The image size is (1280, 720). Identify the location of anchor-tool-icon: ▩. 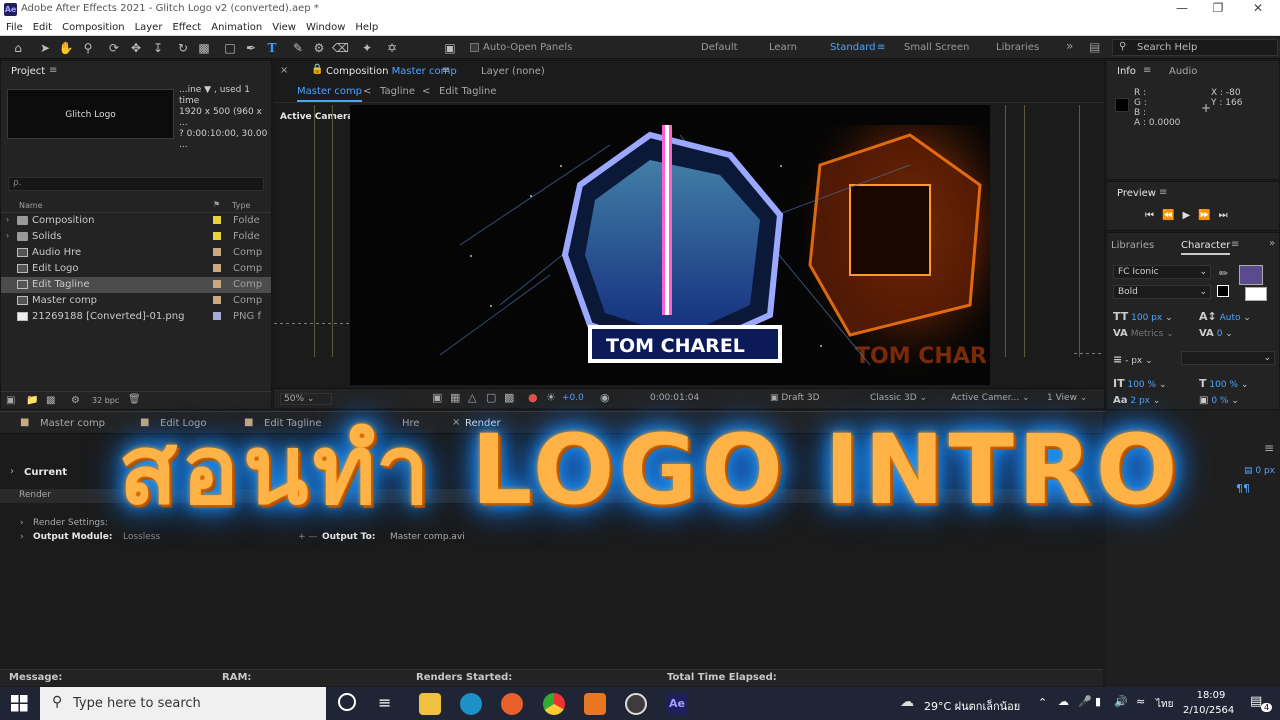
(204, 48).